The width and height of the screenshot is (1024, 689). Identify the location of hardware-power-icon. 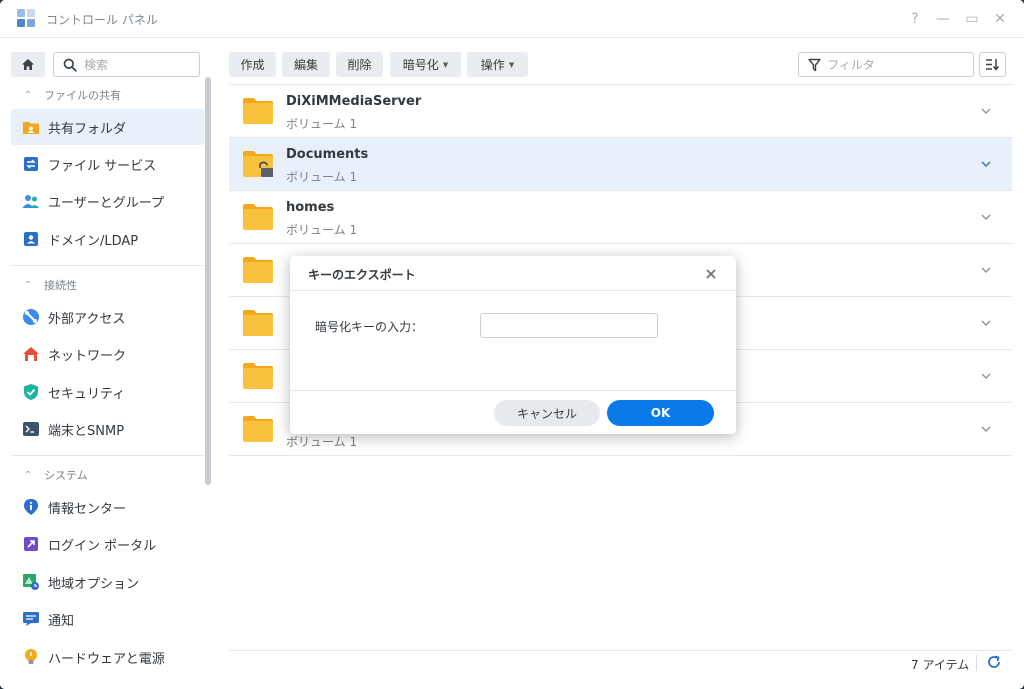
(31, 657).